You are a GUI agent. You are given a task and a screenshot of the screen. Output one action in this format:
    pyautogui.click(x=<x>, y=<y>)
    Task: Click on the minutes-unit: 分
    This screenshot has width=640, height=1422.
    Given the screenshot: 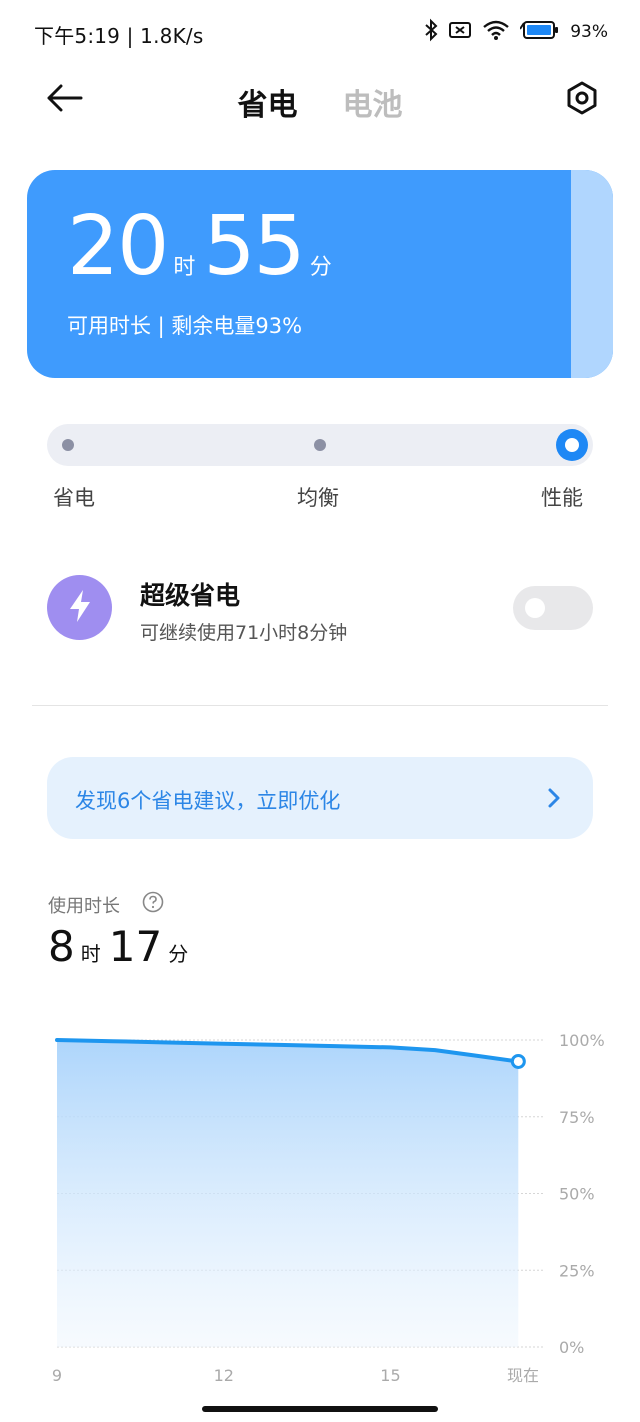 What is the action you would take?
    pyautogui.click(x=320, y=267)
    